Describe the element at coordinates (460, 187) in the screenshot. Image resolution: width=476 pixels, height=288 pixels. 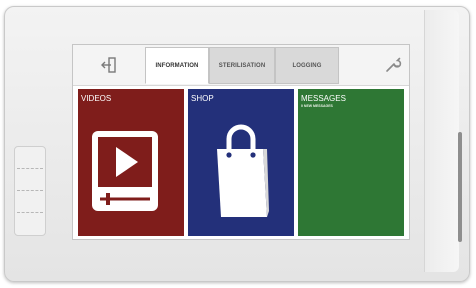
I see `device-side-strip` at that location.